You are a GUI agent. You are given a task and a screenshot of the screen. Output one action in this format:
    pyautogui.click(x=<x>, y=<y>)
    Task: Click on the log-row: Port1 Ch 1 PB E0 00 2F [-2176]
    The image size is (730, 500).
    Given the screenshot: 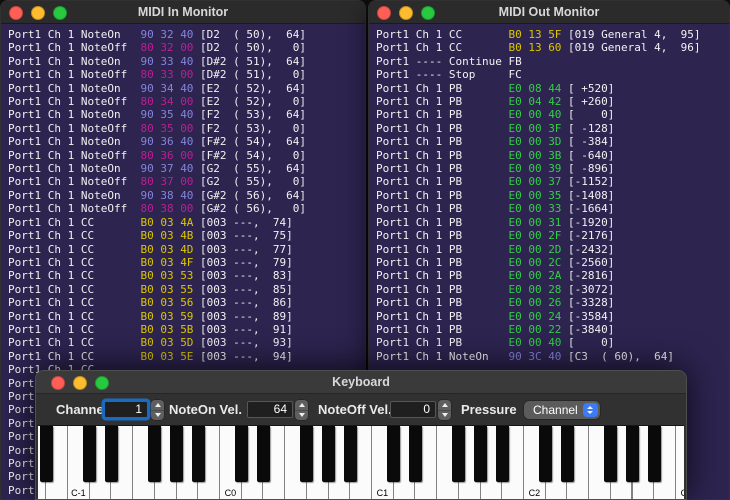 What is the action you would take?
    pyautogui.click(x=495, y=236)
    